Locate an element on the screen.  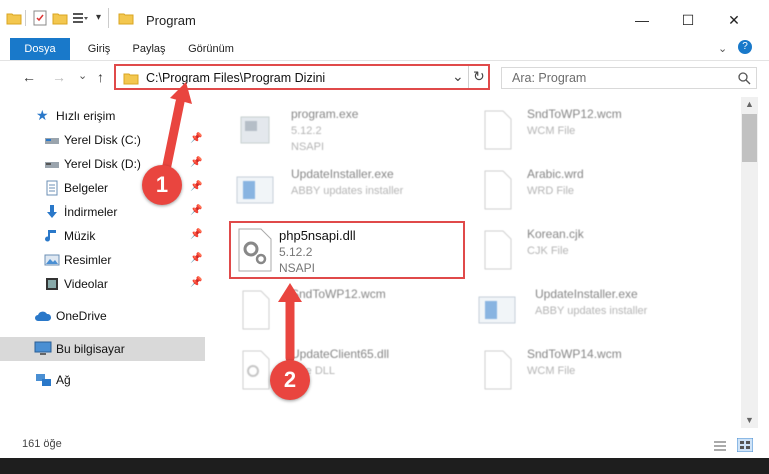
ribbon-expand-icon: ⌄ is located at coordinates (722, 48).